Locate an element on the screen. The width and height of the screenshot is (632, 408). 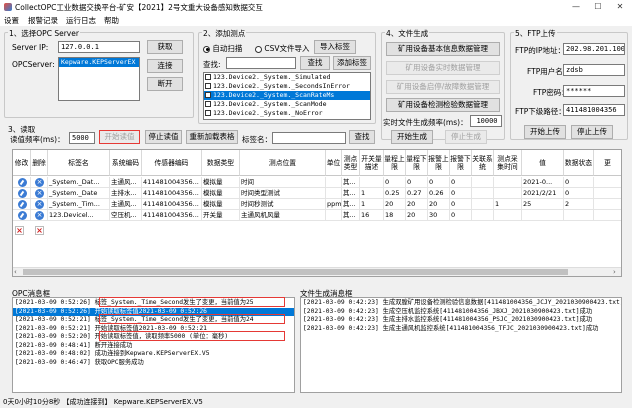
ftp-user-input: zdsb is located at coordinates (594, 70).